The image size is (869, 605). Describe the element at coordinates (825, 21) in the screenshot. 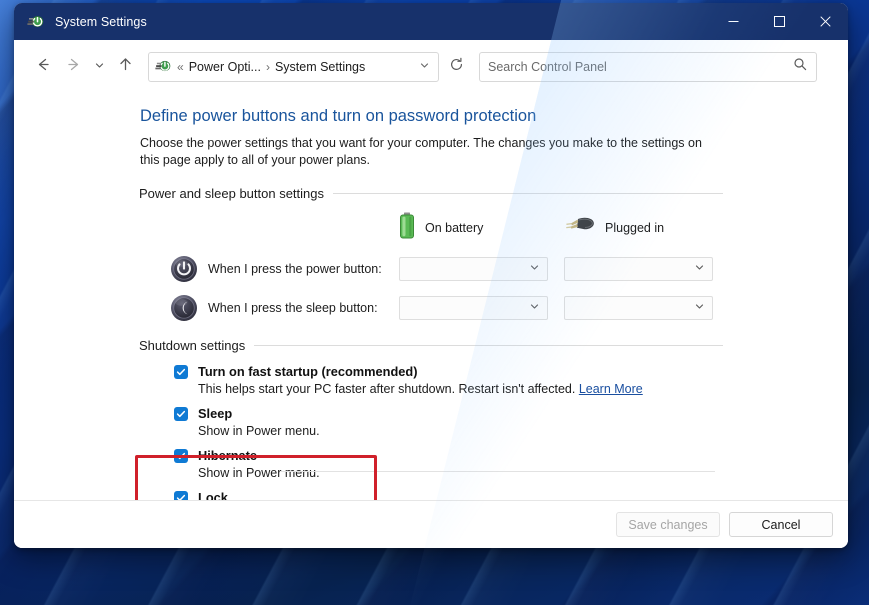

I see `close-button` at that location.